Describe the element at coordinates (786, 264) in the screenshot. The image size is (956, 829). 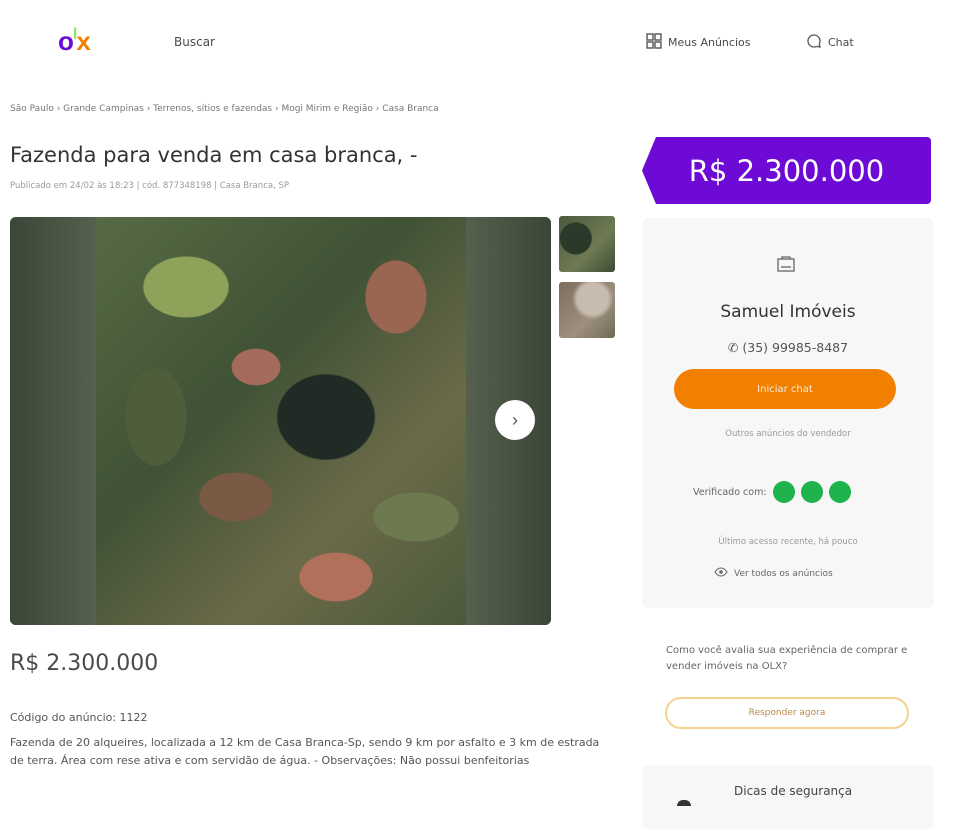
I see `seller-avatar-icon` at that location.